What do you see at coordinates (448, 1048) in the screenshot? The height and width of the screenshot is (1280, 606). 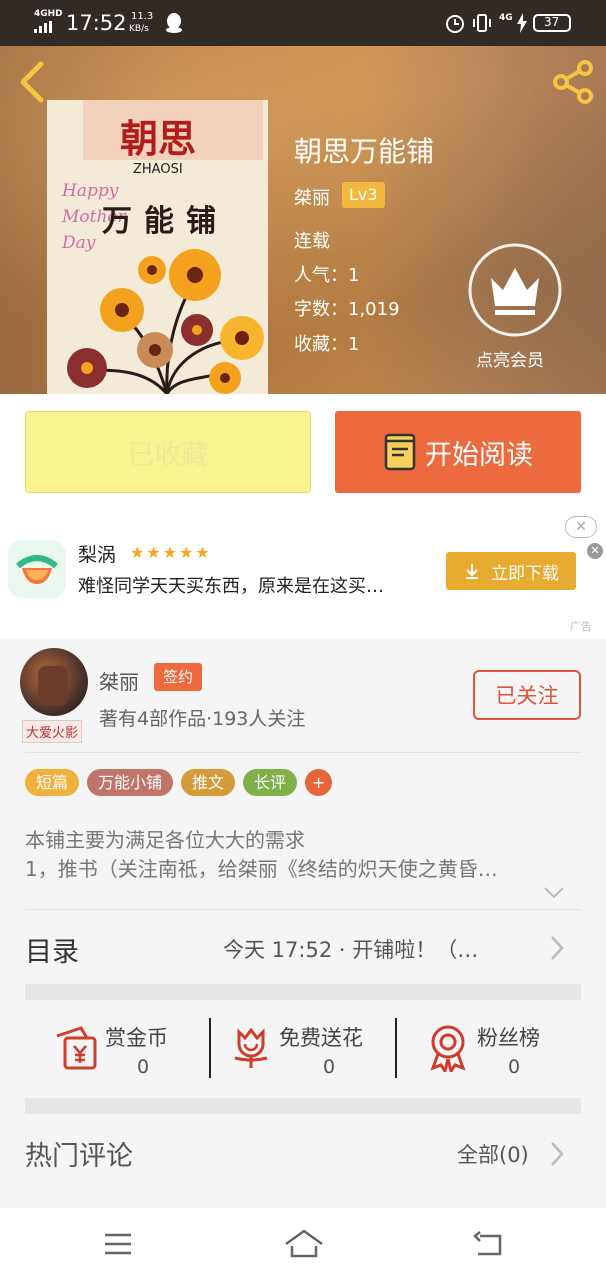 I see `medal-icon` at bounding box center [448, 1048].